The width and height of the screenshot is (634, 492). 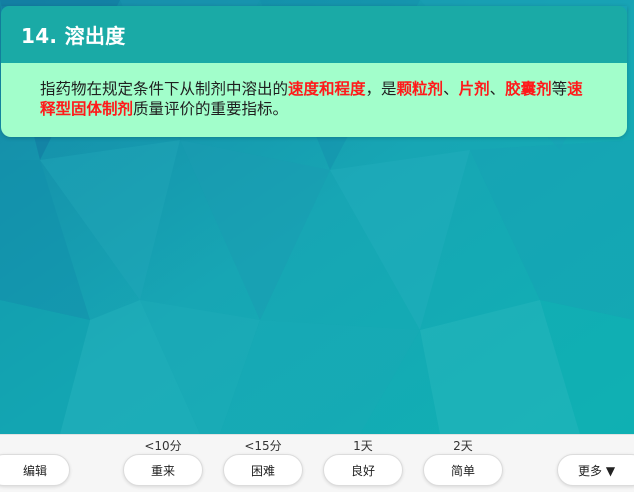 I want to click on body-highlight: 片剂, so click(x=474, y=89).